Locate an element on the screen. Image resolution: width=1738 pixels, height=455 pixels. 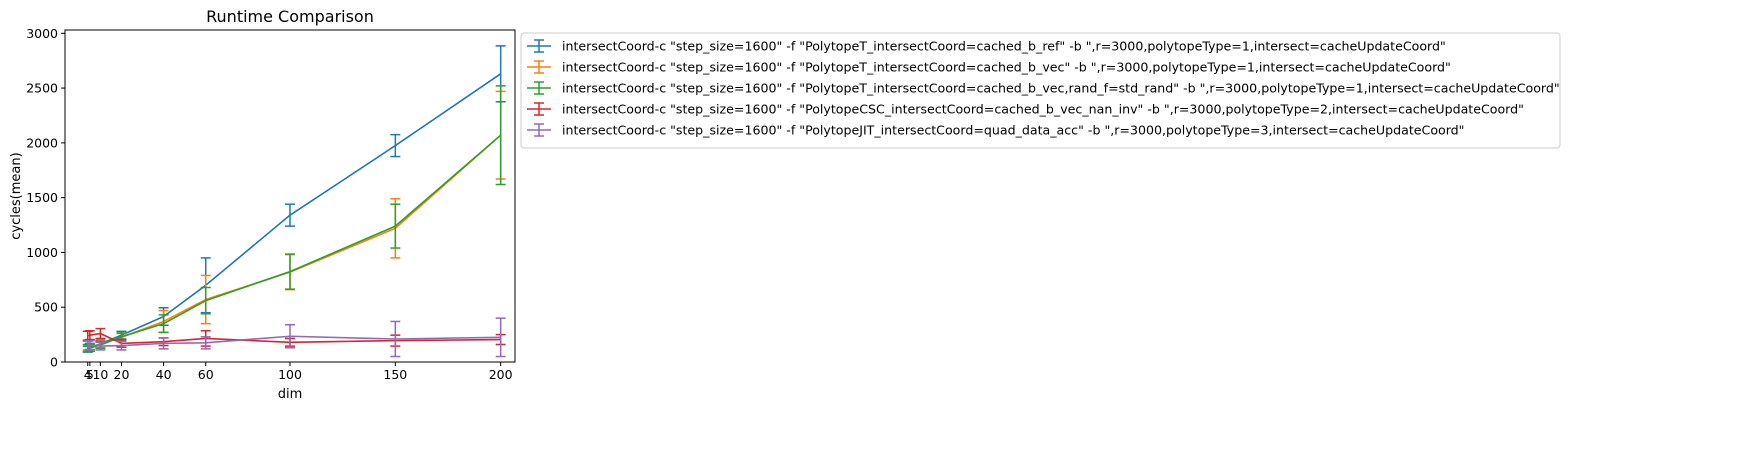
y-tick-label: 2500 is located at coordinates (42, 88).